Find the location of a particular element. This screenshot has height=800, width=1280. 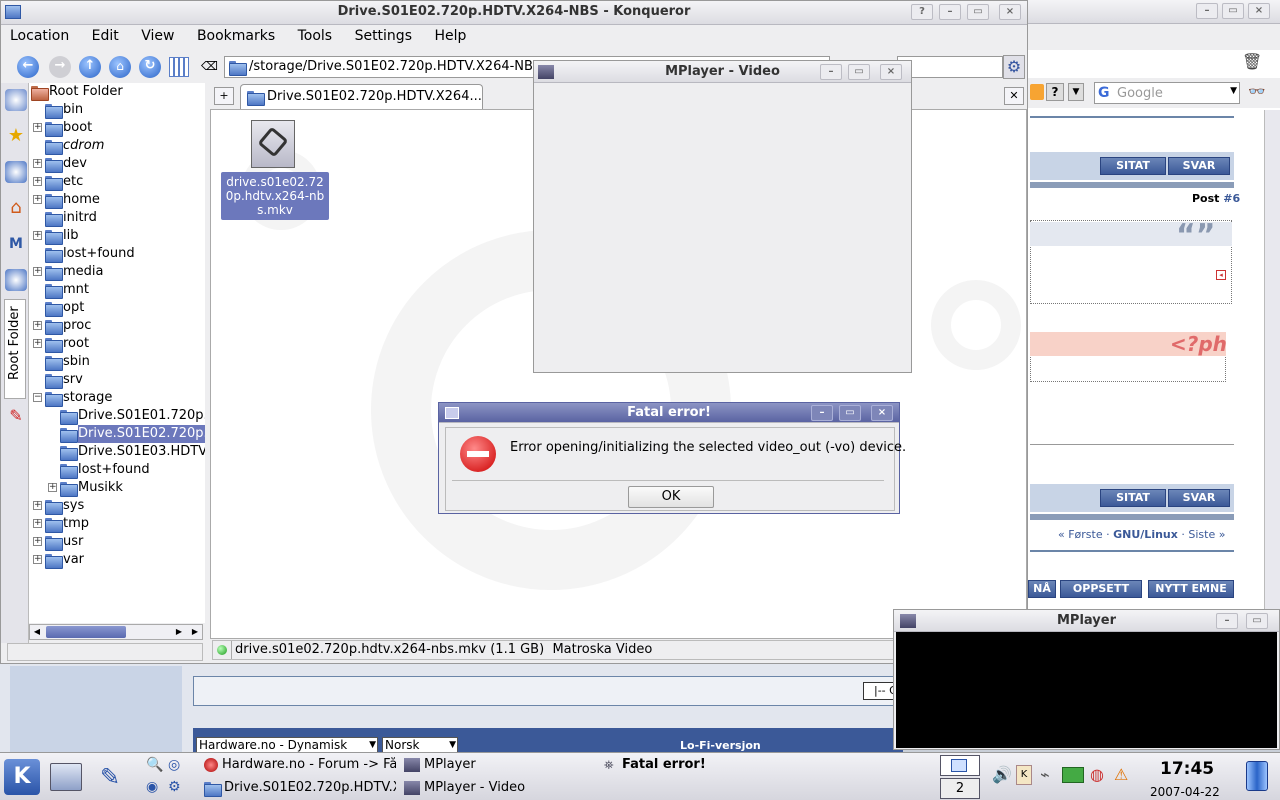

mplayer-video-close-button: × is located at coordinates (891, 72).